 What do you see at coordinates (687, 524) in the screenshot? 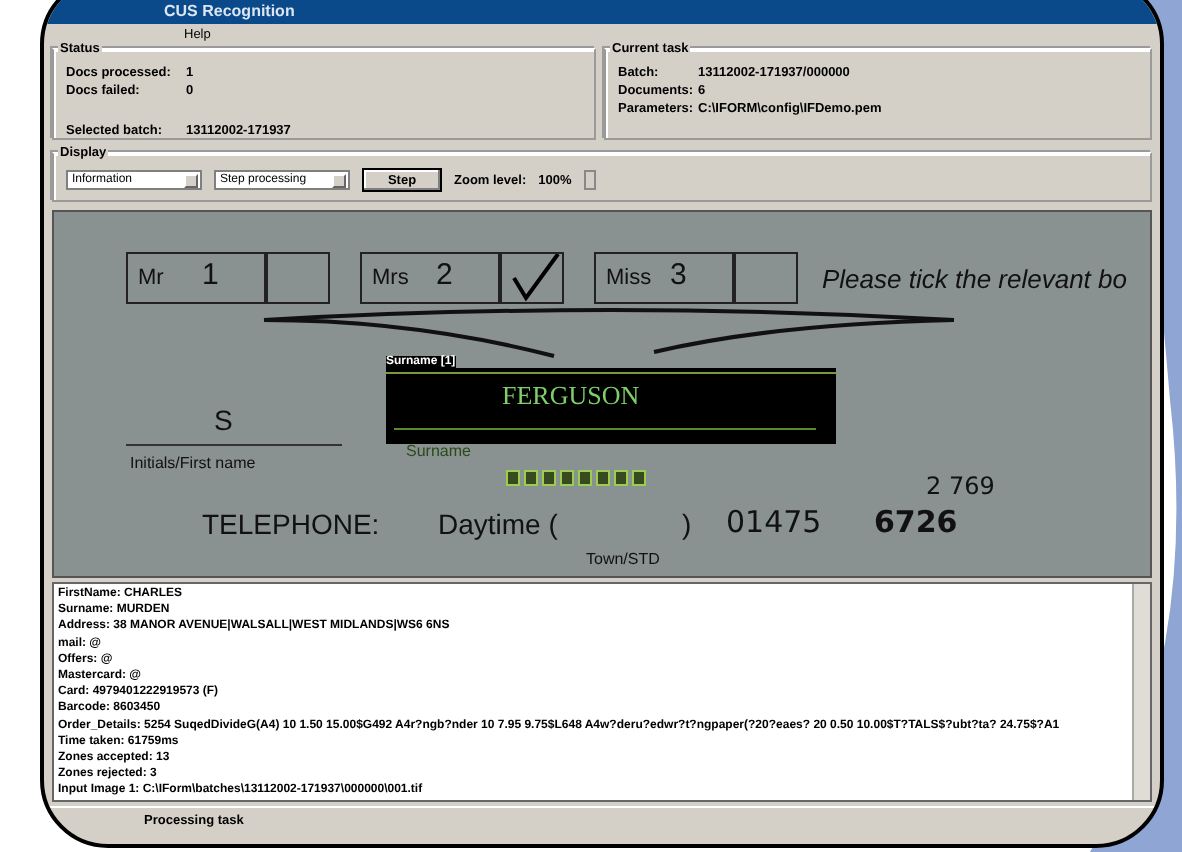
I see `bracket-text: )` at bounding box center [687, 524].